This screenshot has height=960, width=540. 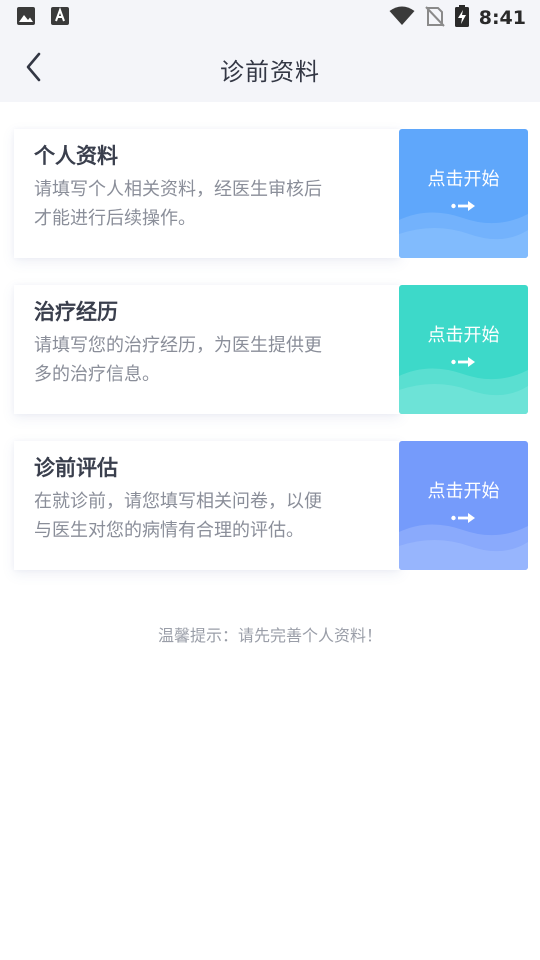 I want to click on card-treatment-history: 治疗经历 请填写您的治疗经历，为医生提供更 多的治疗信息。 点击开始, so click(x=271, y=349).